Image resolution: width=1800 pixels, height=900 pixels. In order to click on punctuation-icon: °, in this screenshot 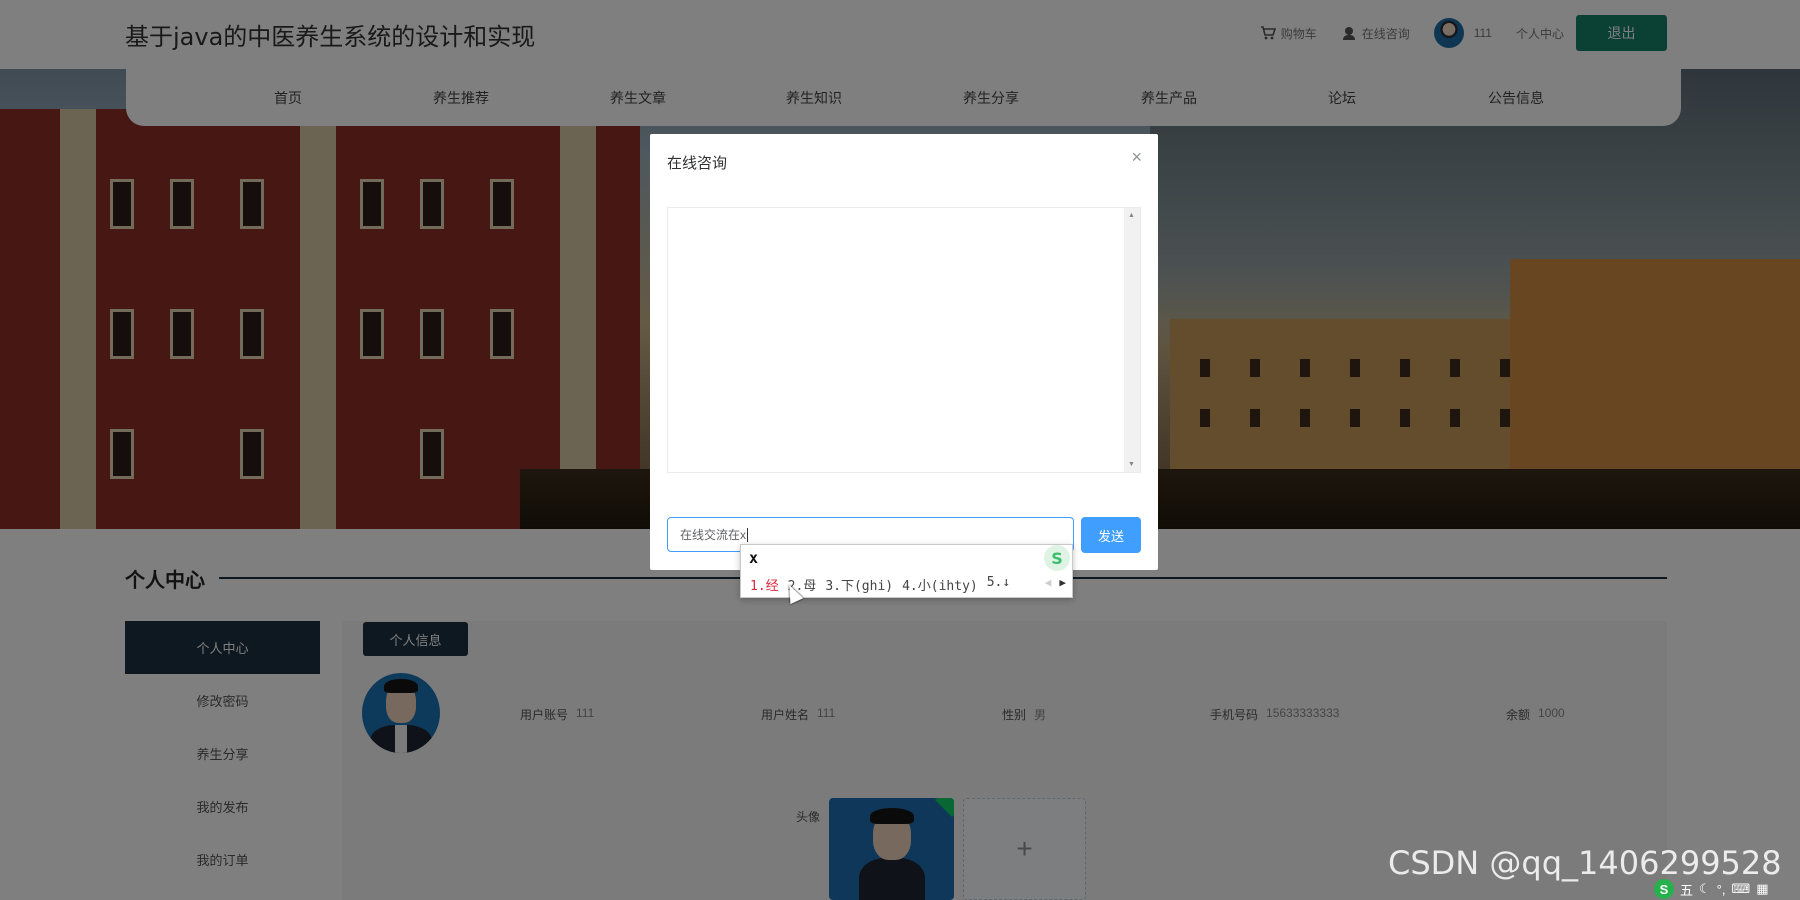, I will do `click(1721, 889)`.